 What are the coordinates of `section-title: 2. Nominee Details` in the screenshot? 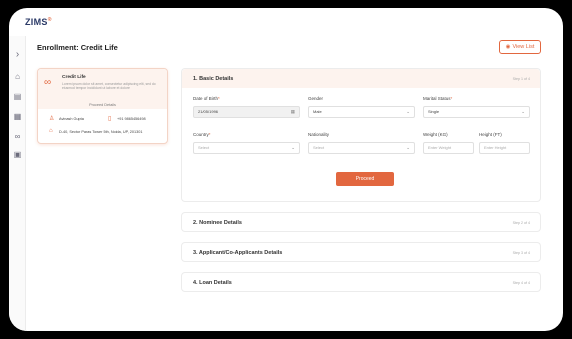 It's located at (217, 223).